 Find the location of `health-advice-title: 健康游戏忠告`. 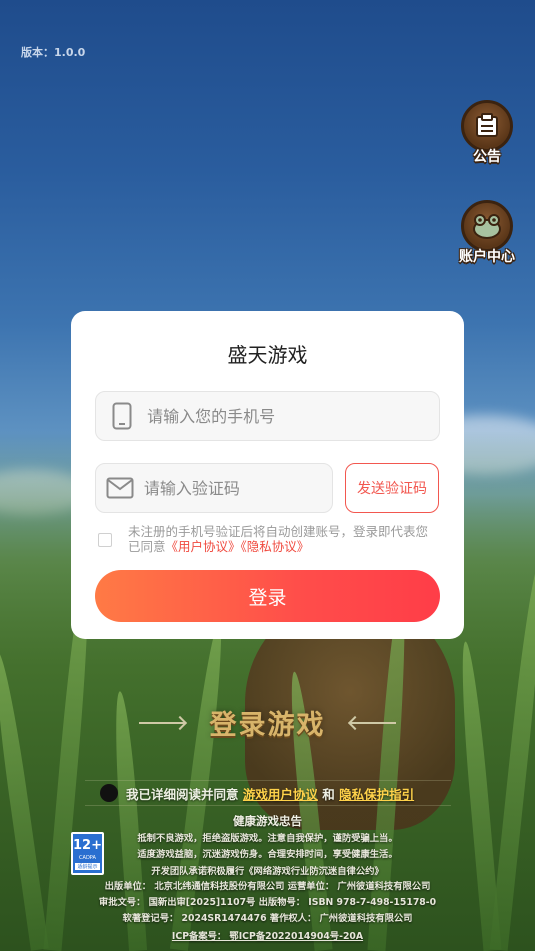

health-advice-title: 健康游戏忠告 is located at coordinates (267, 821).